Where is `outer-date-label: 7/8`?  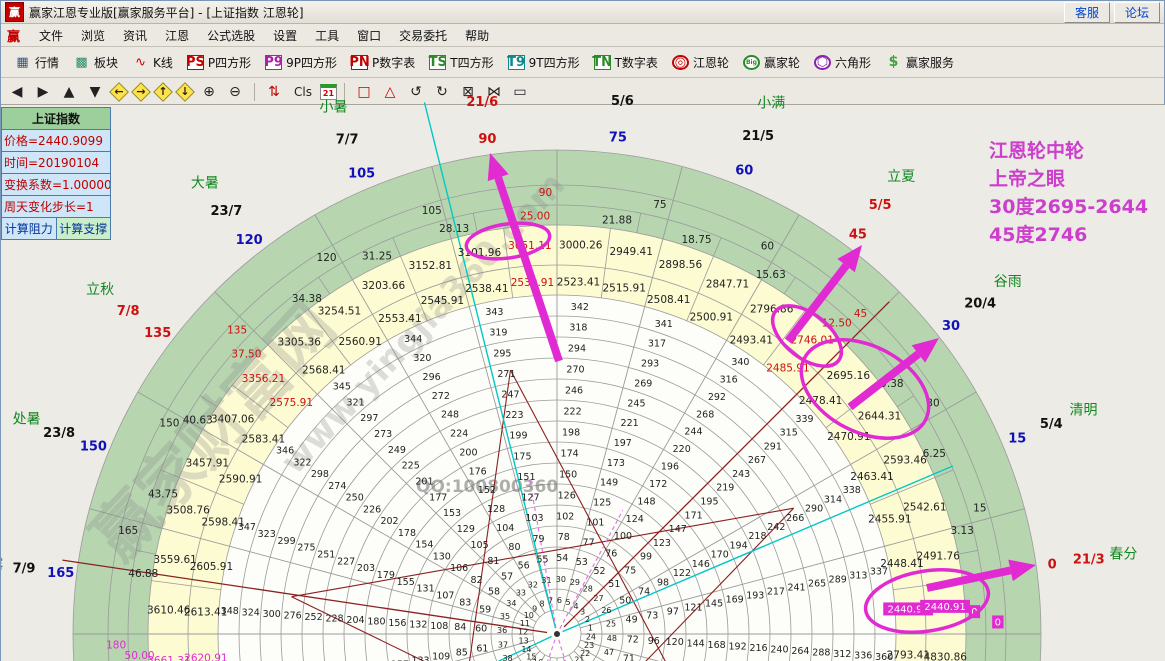 outer-date-label: 7/8 is located at coordinates (128, 311).